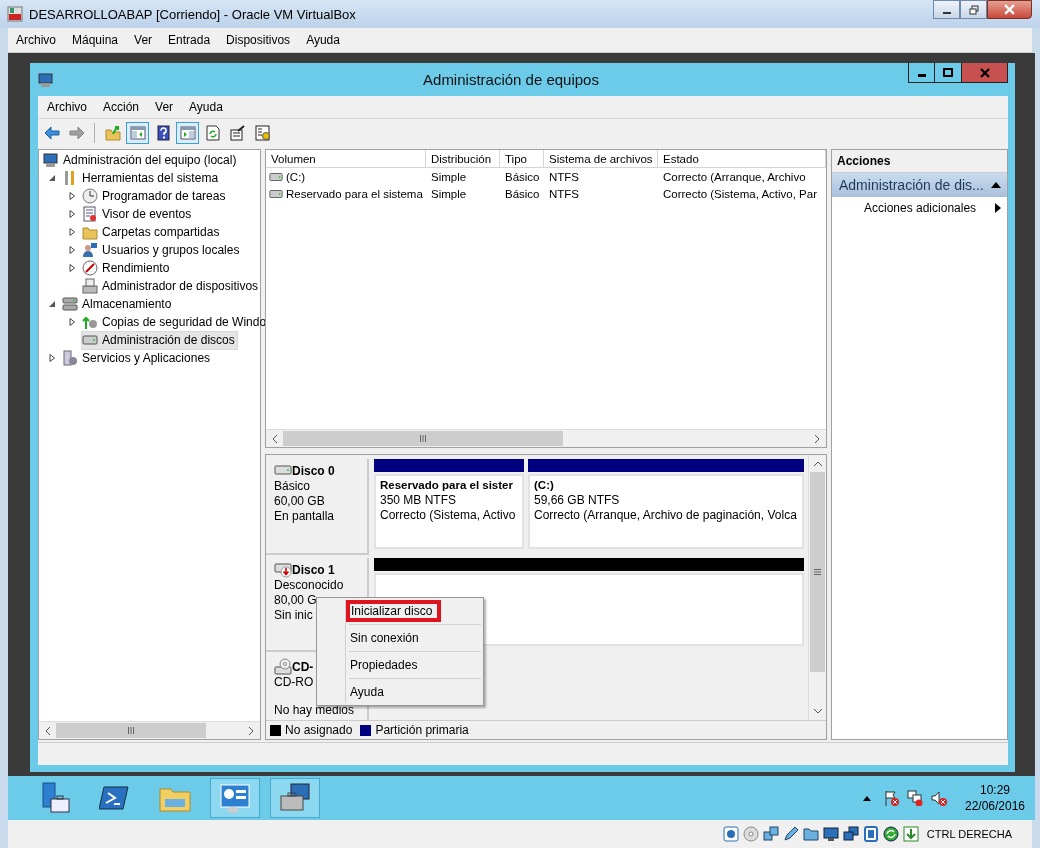  I want to click on window-title: DESARROLLOABAP [Corriendo] - Oracle VM VirtualBox, so click(193, 14).